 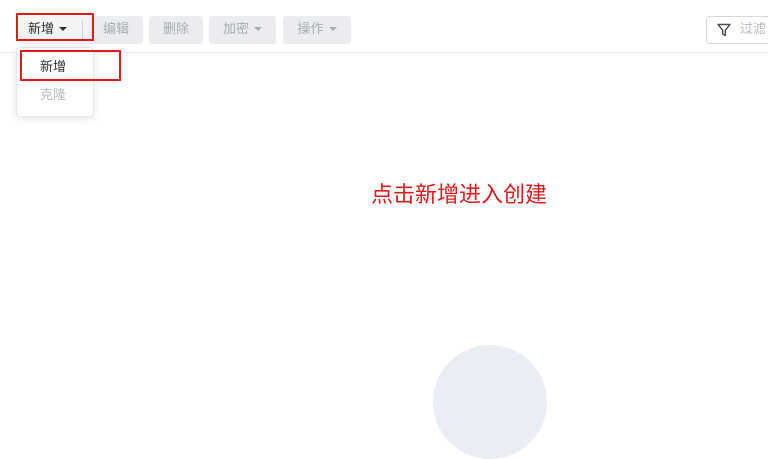 I want to click on dropdown-item-new: 新增, so click(x=55, y=68).